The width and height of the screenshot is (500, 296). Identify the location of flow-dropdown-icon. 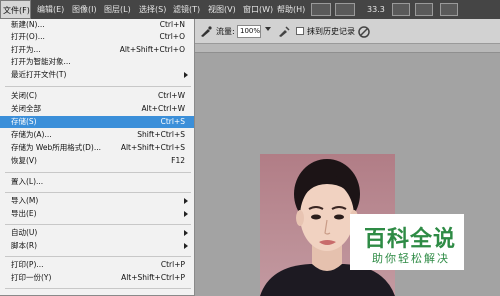
(268, 29).